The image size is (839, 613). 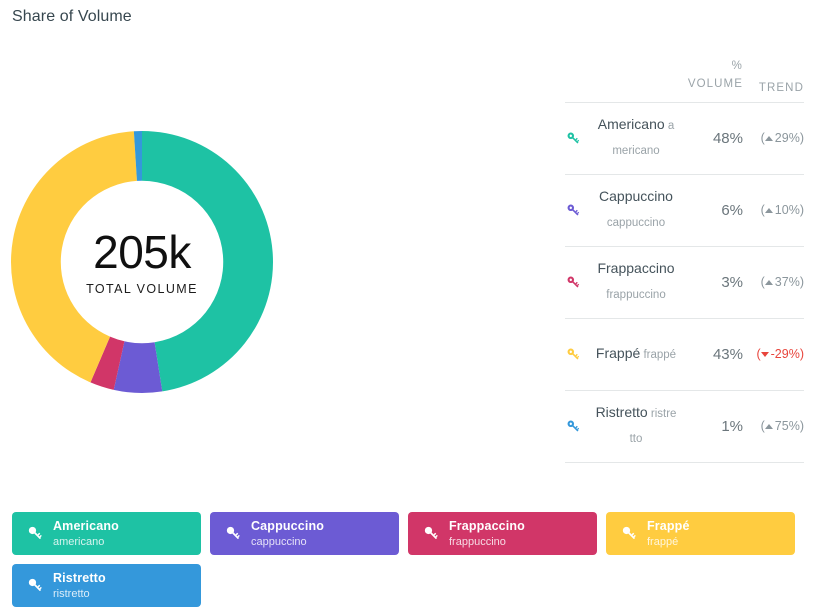 I want to click on row-name-cell: Ristretto ristretto, so click(x=636, y=426).